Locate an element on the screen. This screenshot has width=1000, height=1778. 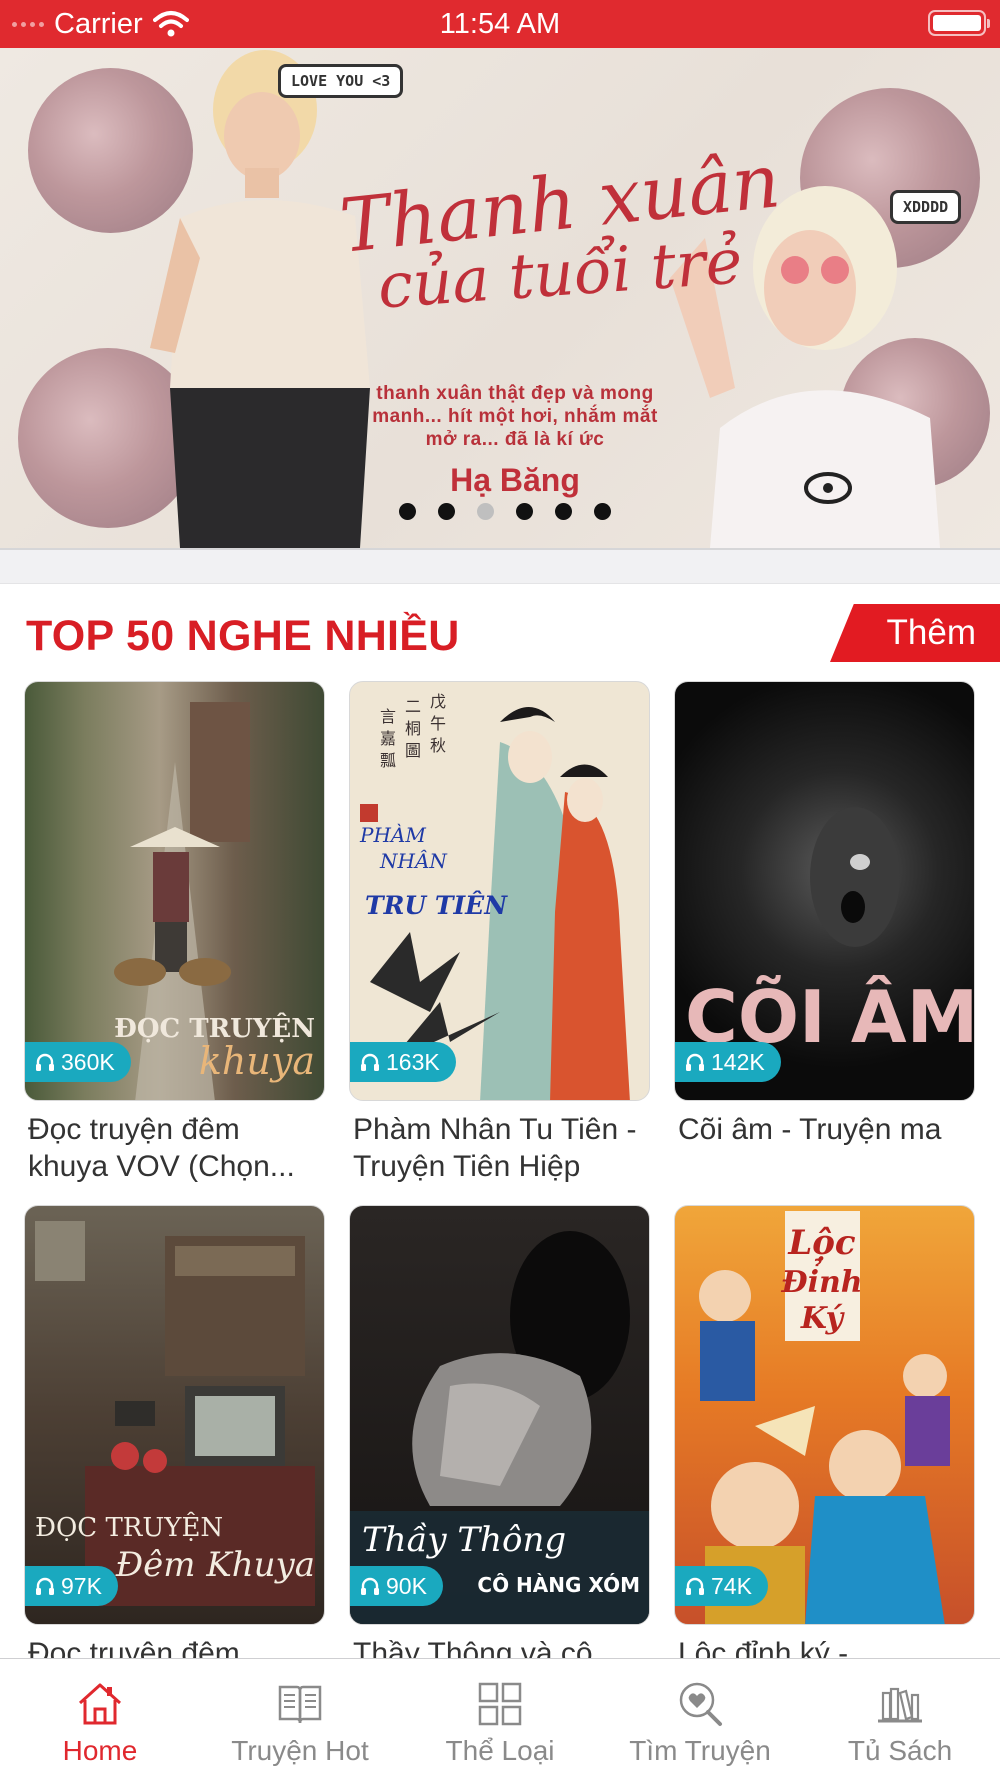
tab-label: Tìm Truyện is located at coordinates (700, 1750).